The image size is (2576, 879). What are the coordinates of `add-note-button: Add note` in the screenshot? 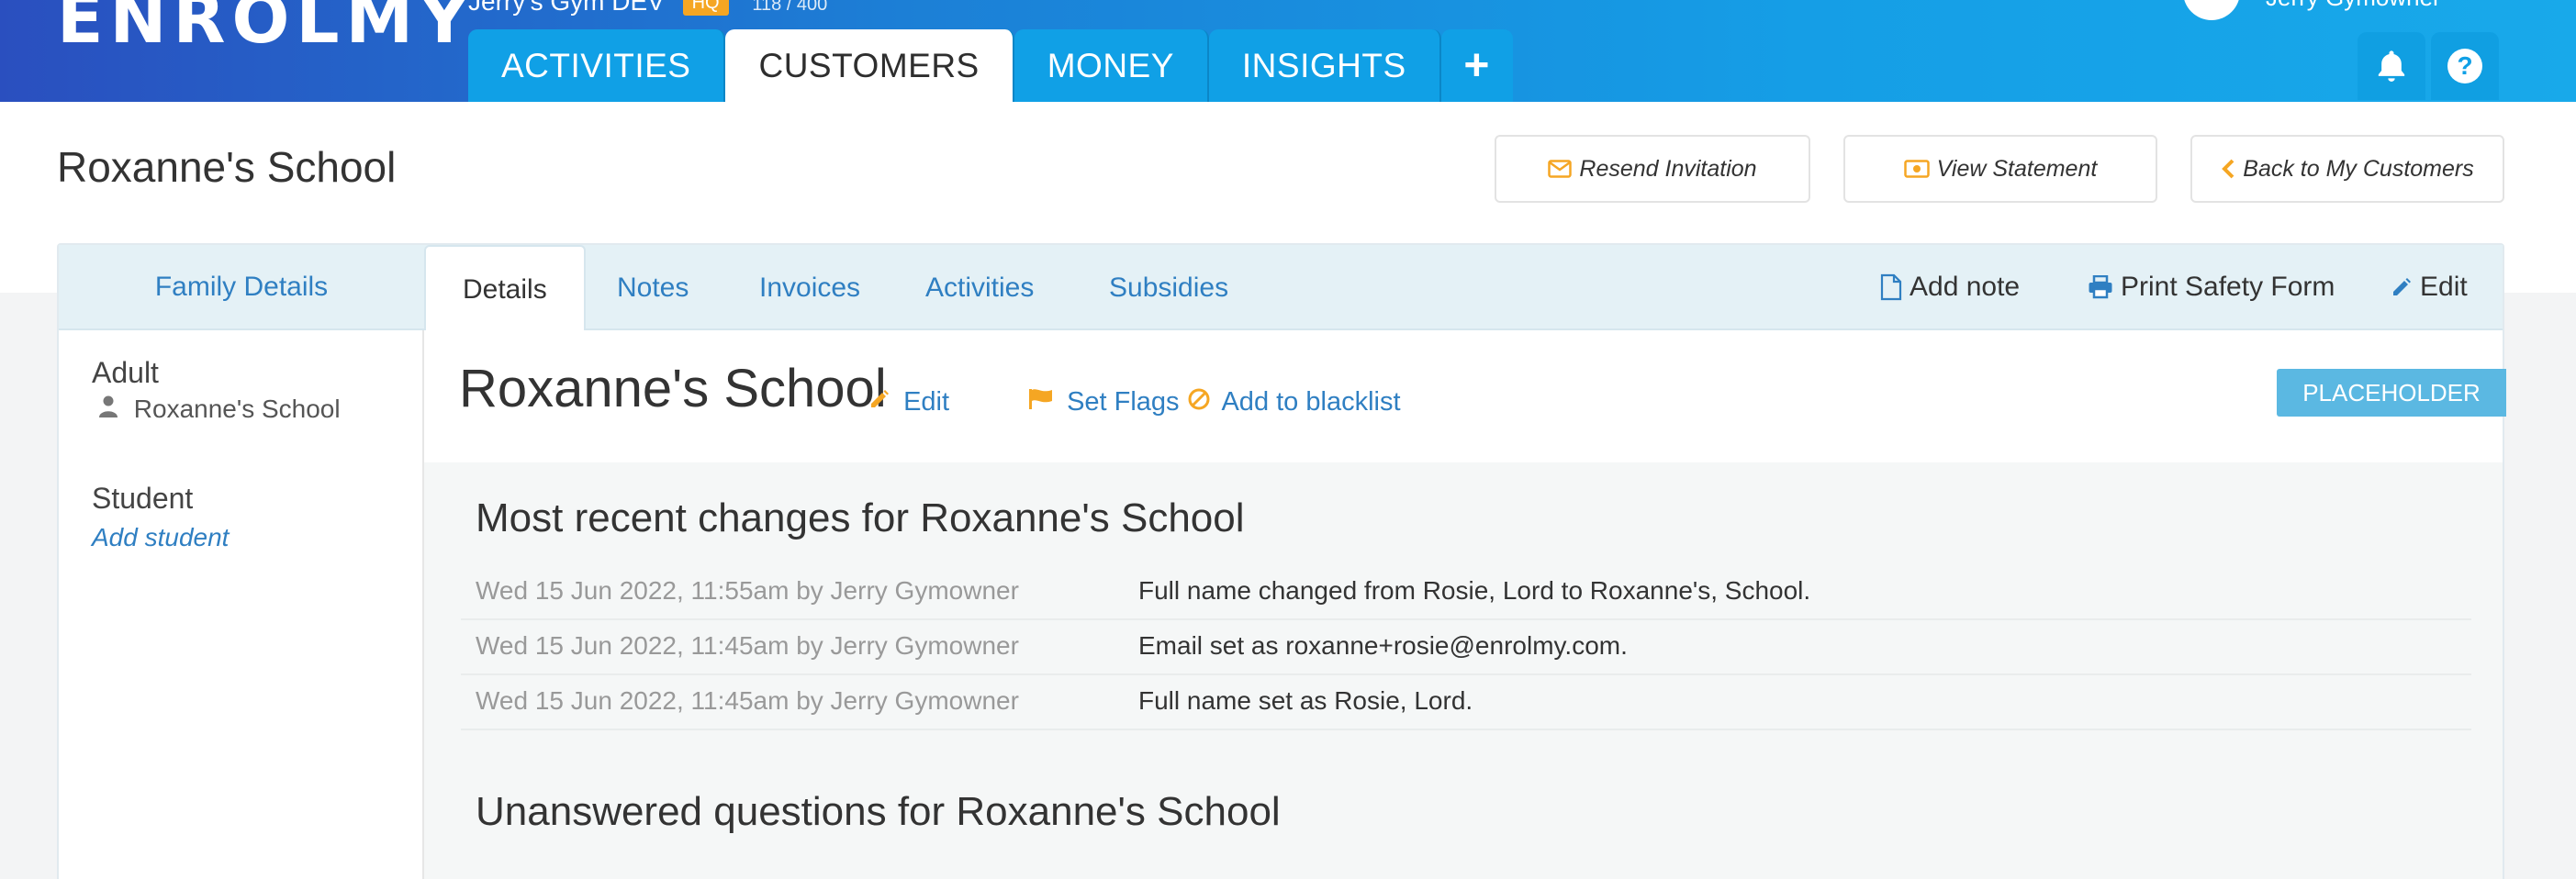 It's located at (1950, 286).